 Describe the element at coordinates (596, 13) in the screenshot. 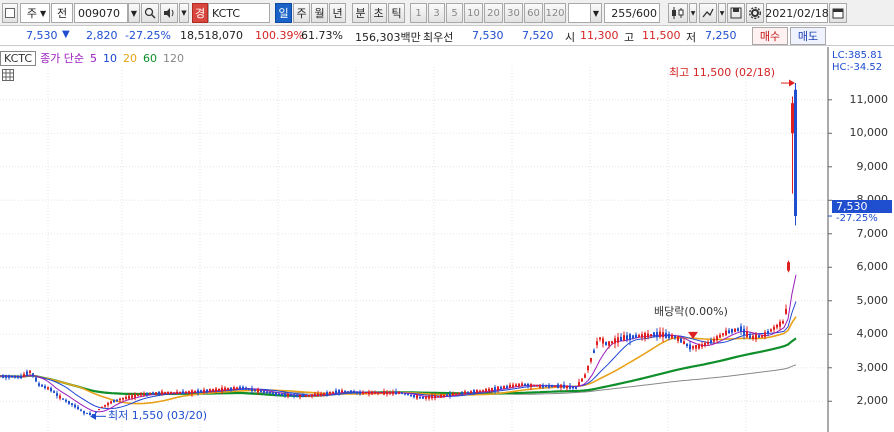

I see `custom-interval-dropdown: ▼` at that location.